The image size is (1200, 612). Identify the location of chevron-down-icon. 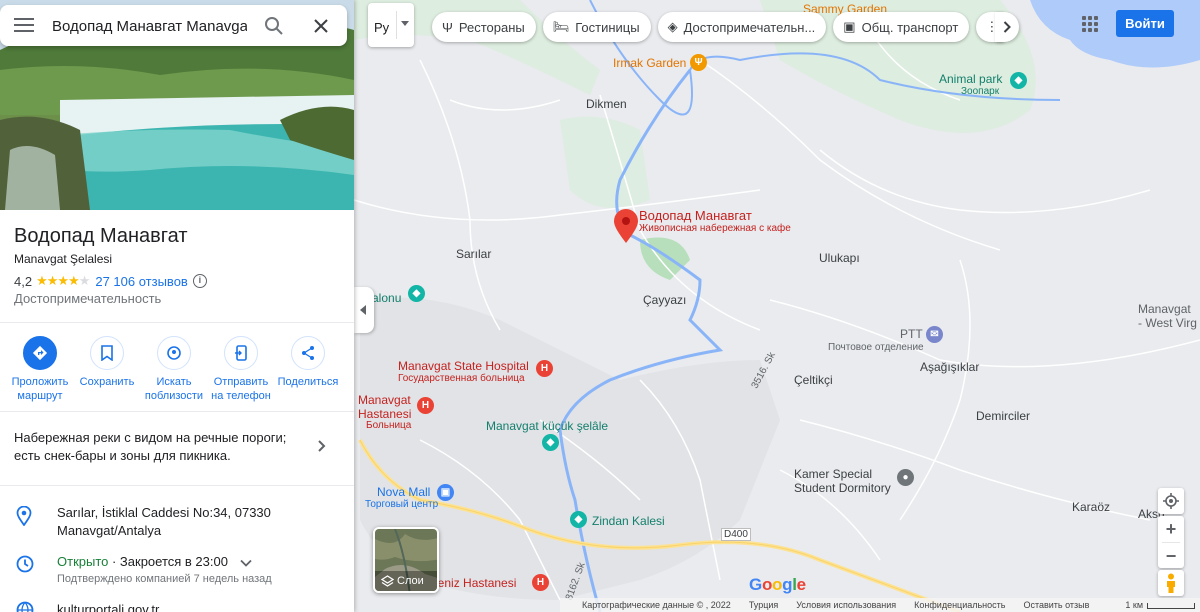
(245, 563).